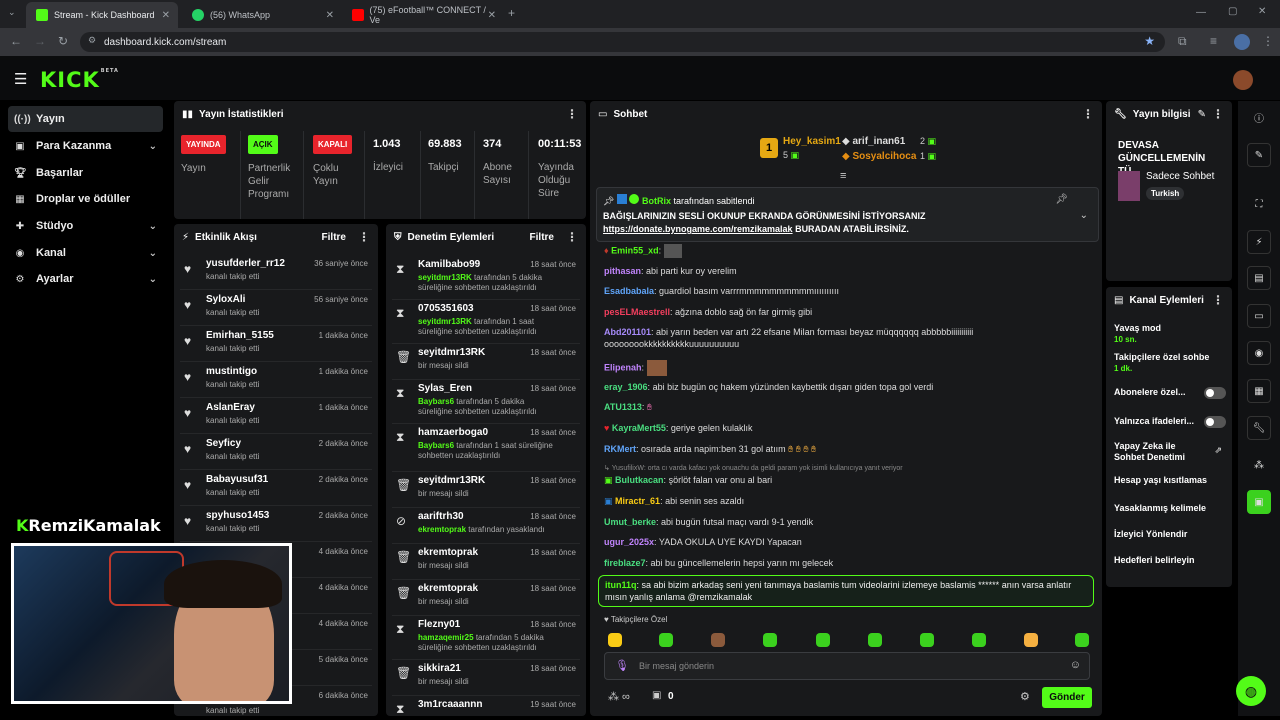 The height and width of the screenshot is (720, 1280). I want to click on username: 3m1rcaaannn, so click(450, 704).